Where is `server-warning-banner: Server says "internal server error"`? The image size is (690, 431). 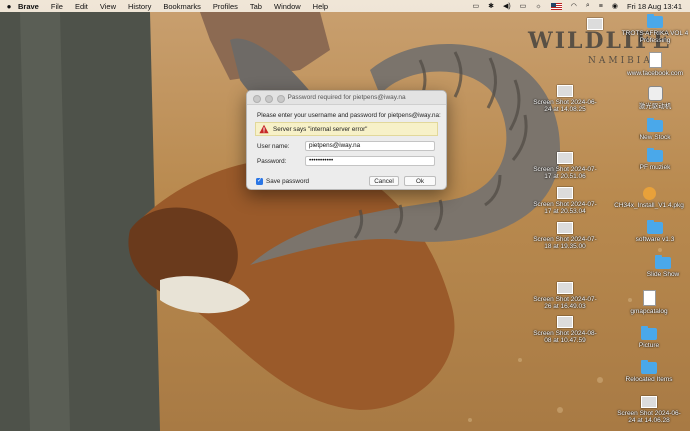
server-warning-banner: Server says "internal server error" is located at coordinates (346, 129).